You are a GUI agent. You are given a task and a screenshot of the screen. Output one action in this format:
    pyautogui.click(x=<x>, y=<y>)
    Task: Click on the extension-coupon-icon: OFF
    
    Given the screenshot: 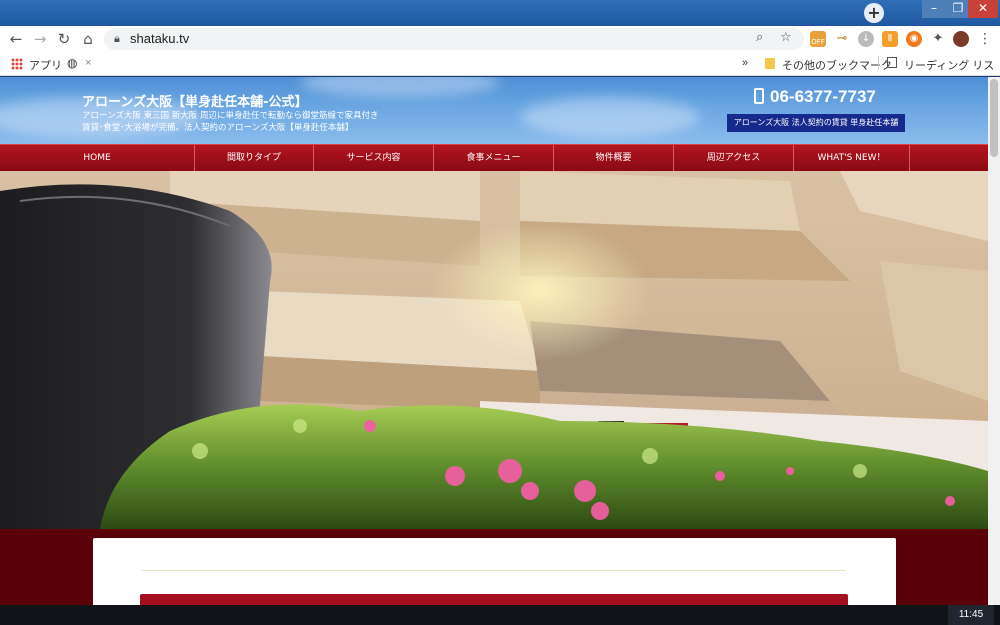 What is the action you would take?
    pyautogui.click(x=818, y=39)
    